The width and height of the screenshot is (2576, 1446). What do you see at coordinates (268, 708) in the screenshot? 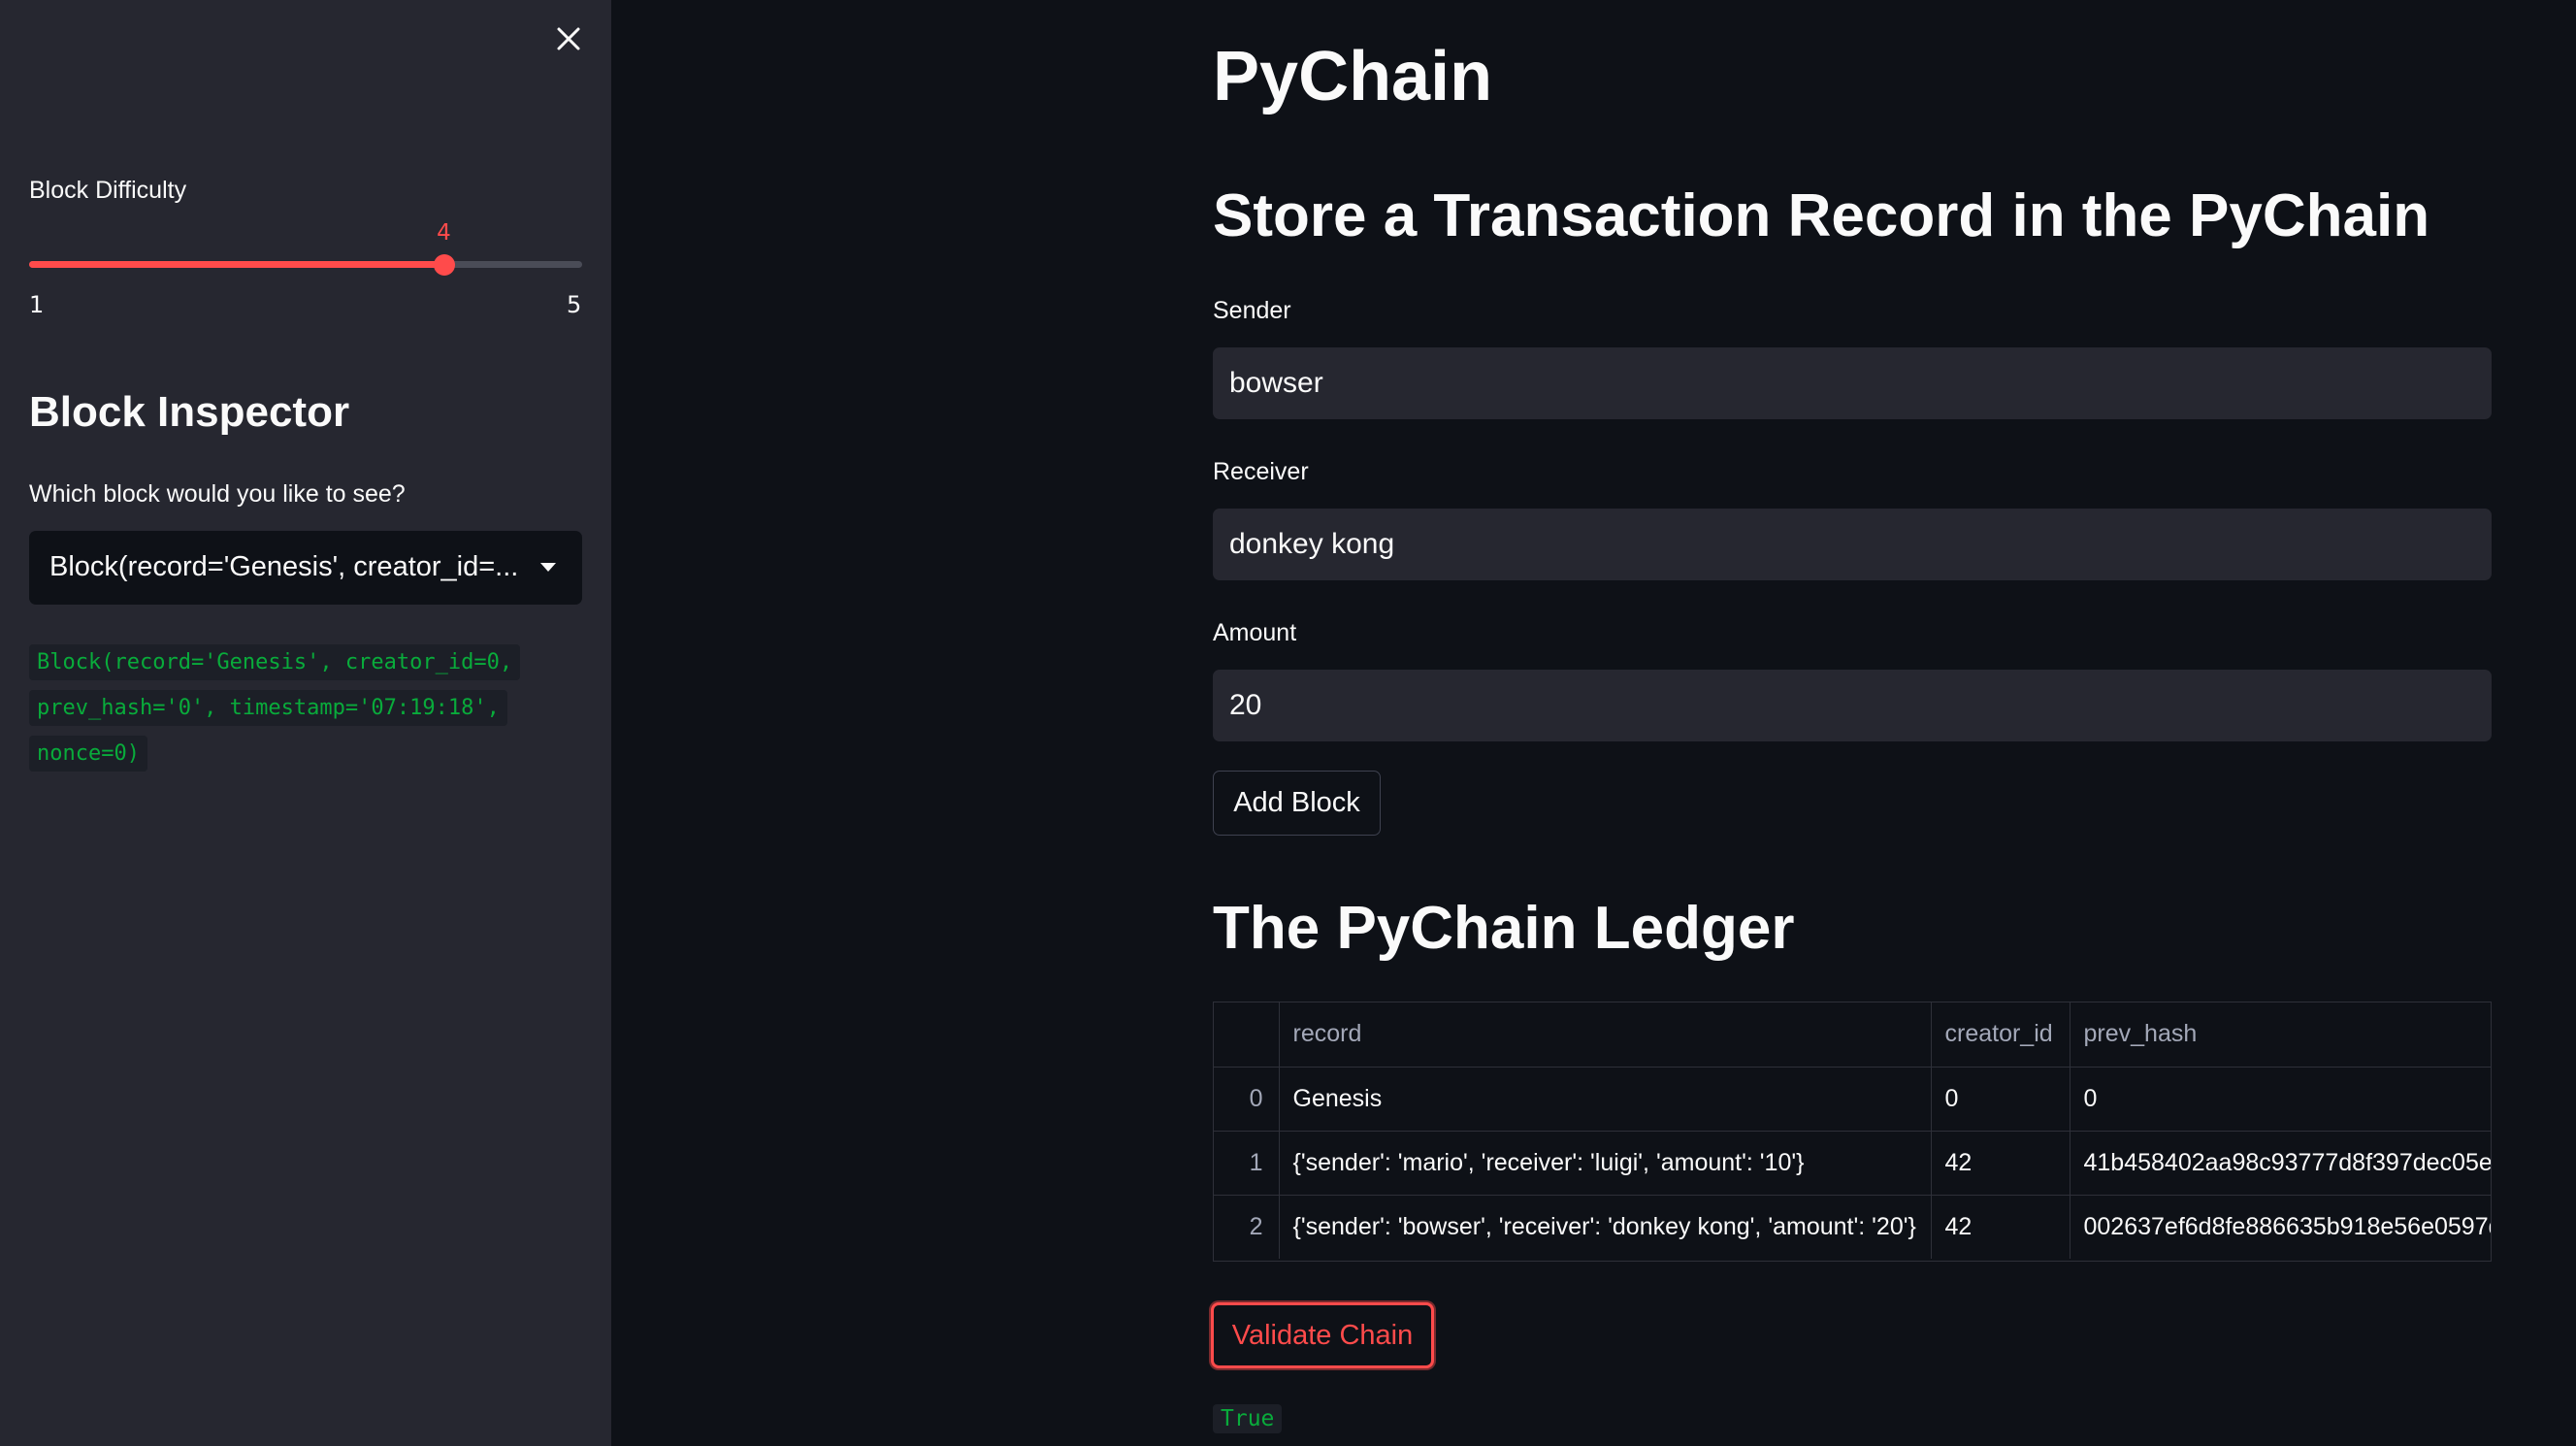
I see `code-line: prev_hash='0', timestamp='07:19:18',` at bounding box center [268, 708].